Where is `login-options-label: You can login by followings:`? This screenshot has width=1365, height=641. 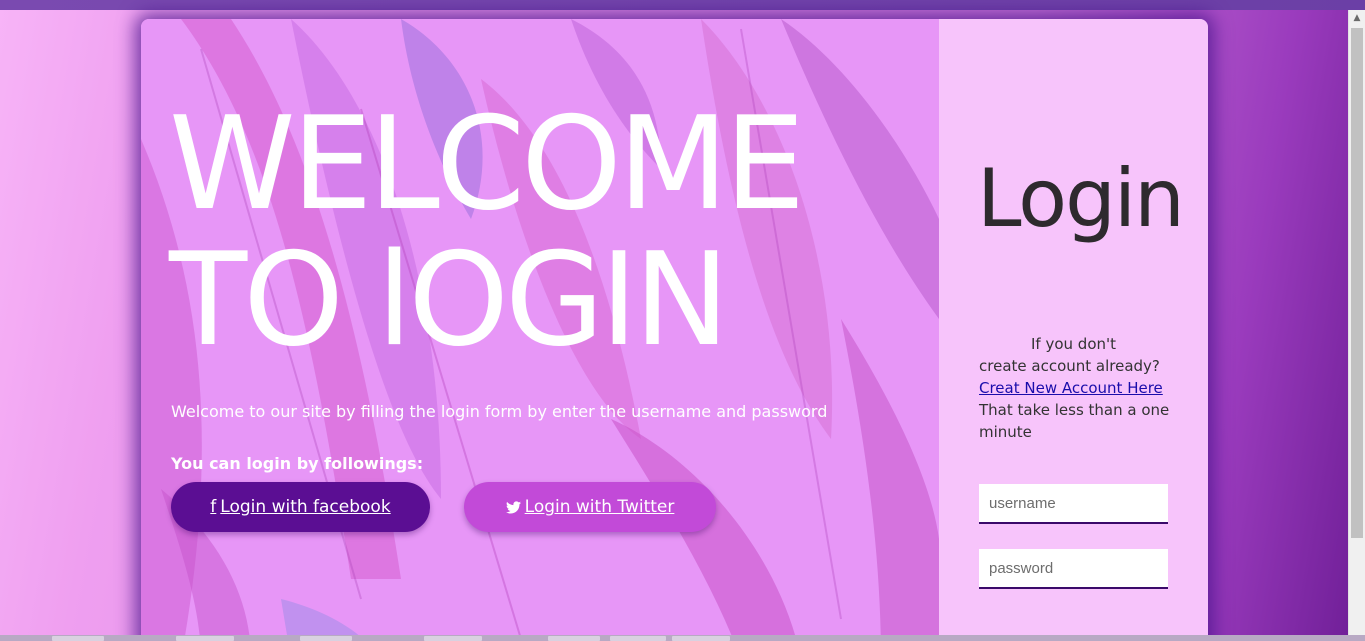 login-options-label: You can login by followings: is located at coordinates (297, 463).